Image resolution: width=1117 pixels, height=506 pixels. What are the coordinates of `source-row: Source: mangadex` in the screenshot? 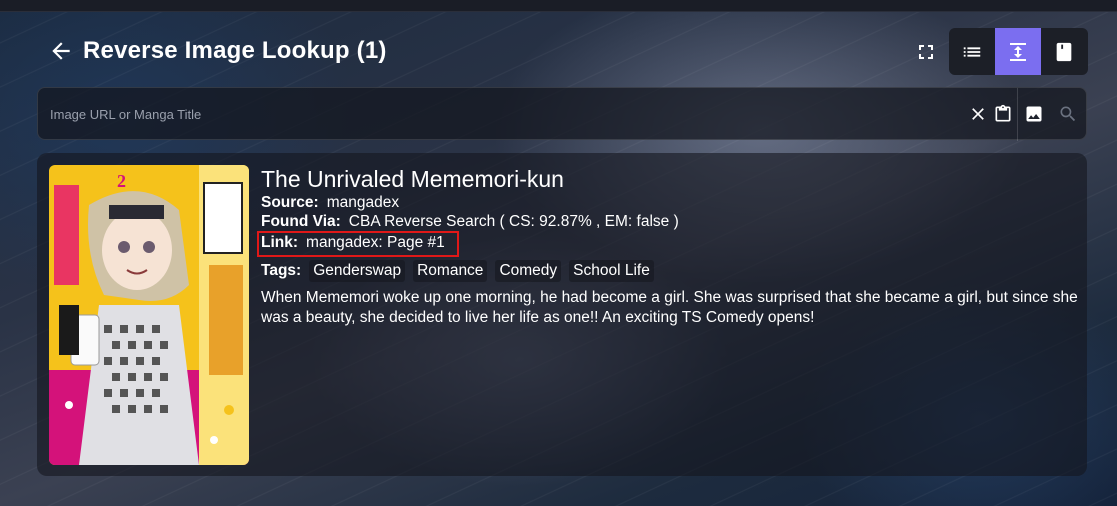 It's located at (666, 202).